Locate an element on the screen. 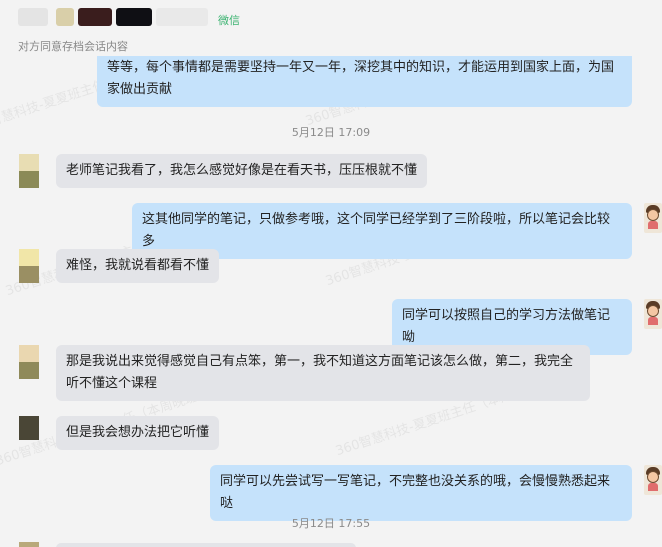  chat-header: 微信 对方同意存档会话内容 is located at coordinates (331, 28).